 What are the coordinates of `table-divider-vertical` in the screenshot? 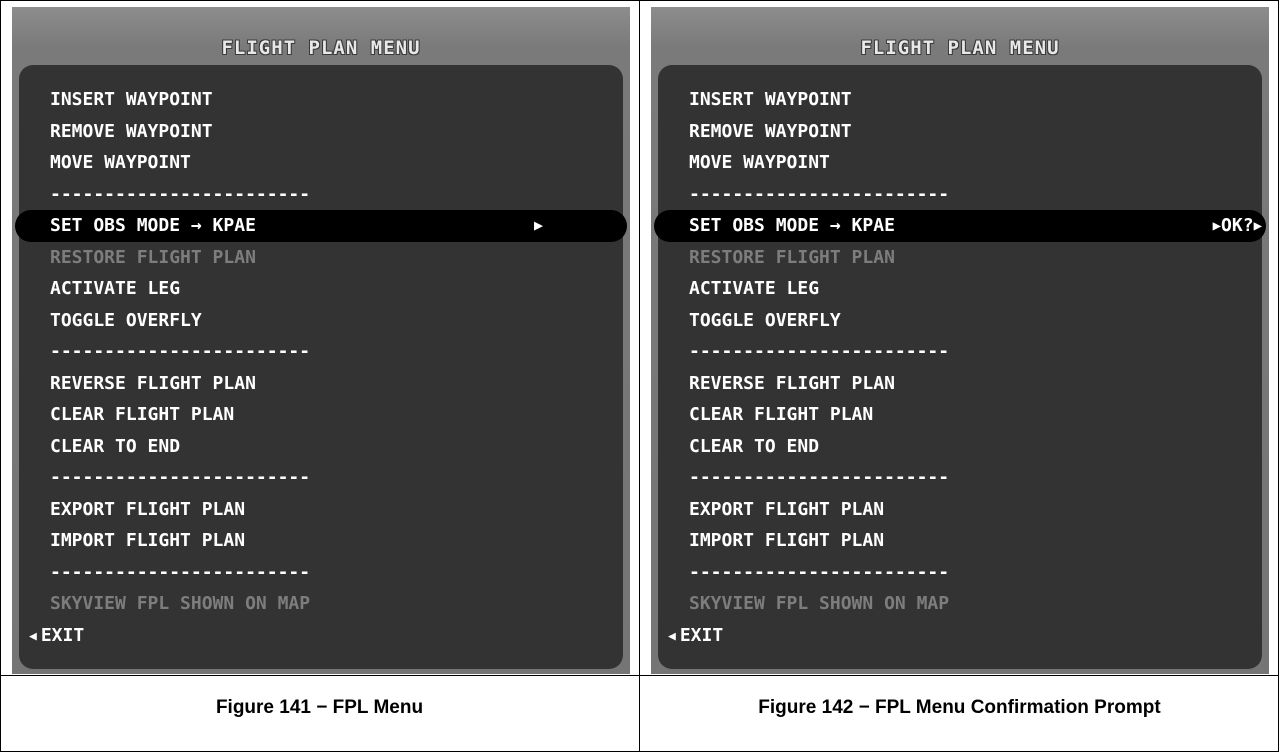 It's located at (639, 376).